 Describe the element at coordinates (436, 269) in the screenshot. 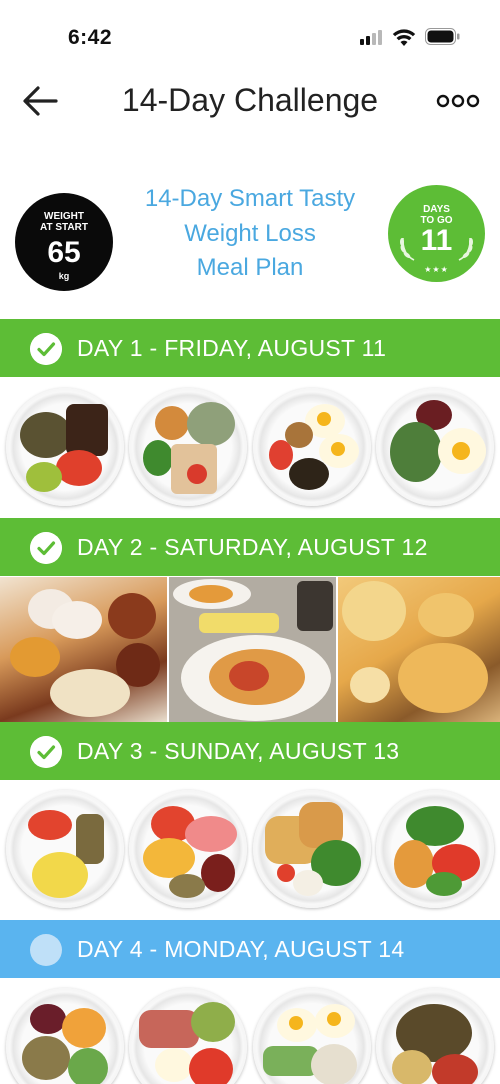

I see `stars-icon: ★★★` at that location.